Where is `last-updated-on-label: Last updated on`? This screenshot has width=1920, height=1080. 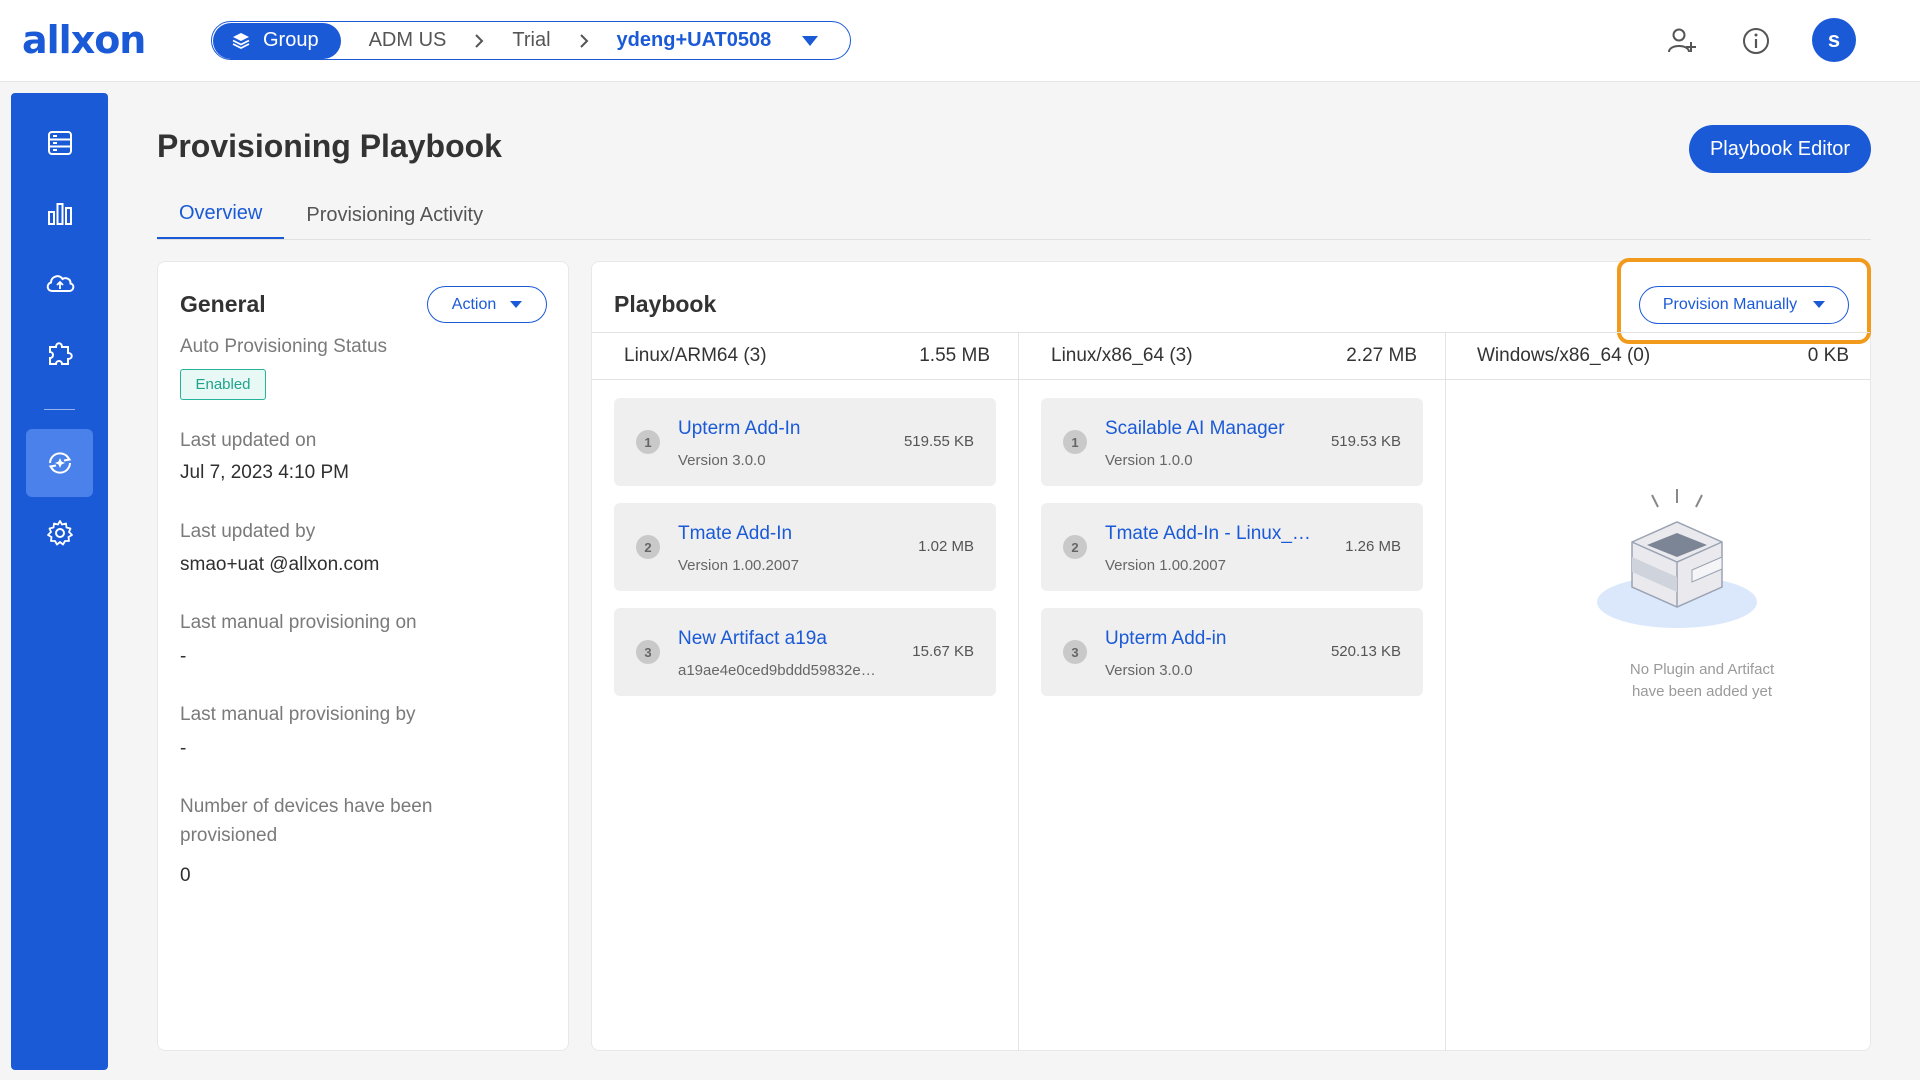
last-updated-on-label: Last updated on is located at coordinates (248, 440).